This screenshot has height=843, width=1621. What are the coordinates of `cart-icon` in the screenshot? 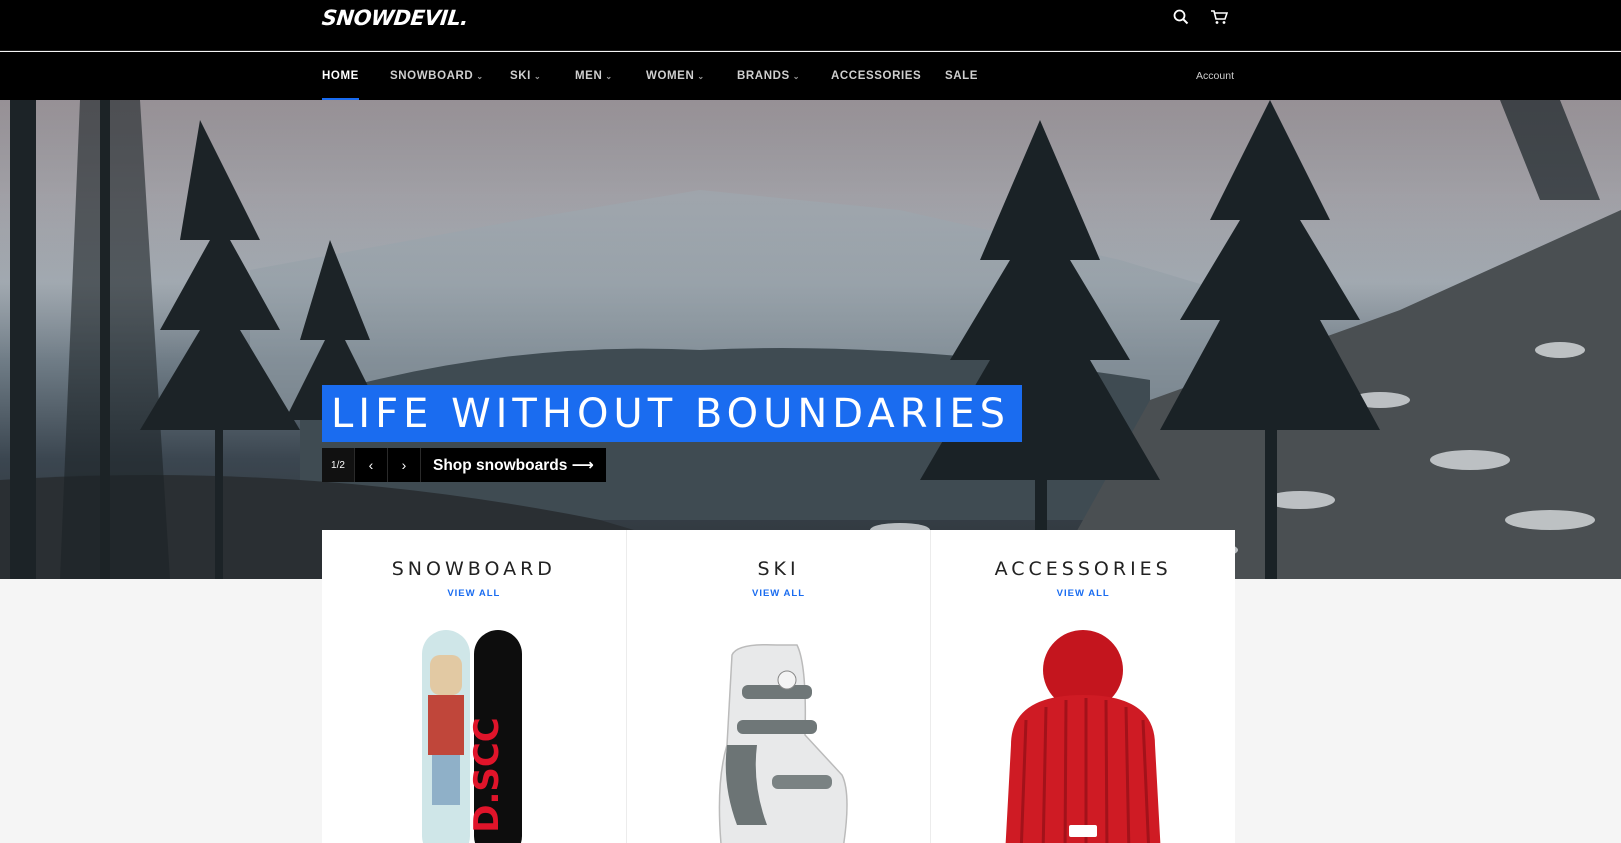 It's located at (1219, 17).